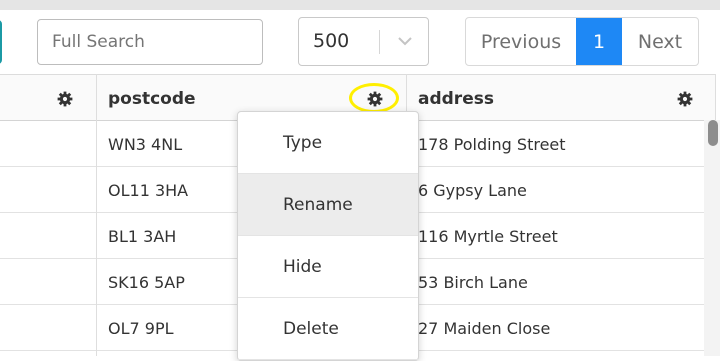 The height and width of the screenshot is (361, 720). Describe the element at coordinates (360, 5) in the screenshot. I see `top-bar` at that location.